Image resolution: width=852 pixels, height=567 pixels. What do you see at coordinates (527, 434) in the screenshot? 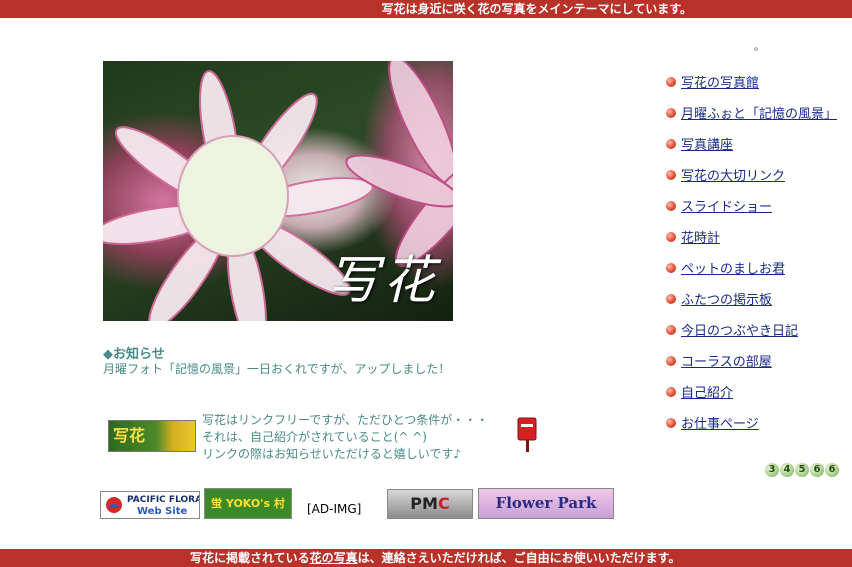
I see `postbox-icon` at bounding box center [527, 434].